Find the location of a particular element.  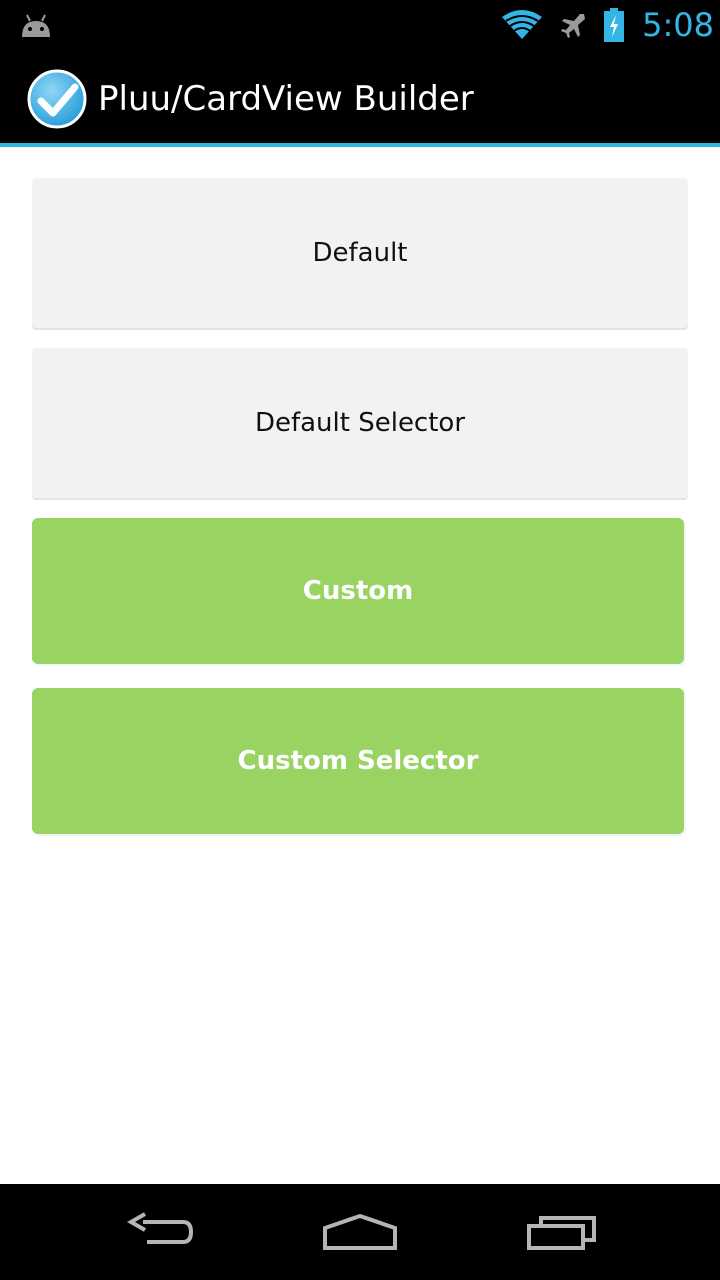

card-label: Default Selector is located at coordinates (360, 423).